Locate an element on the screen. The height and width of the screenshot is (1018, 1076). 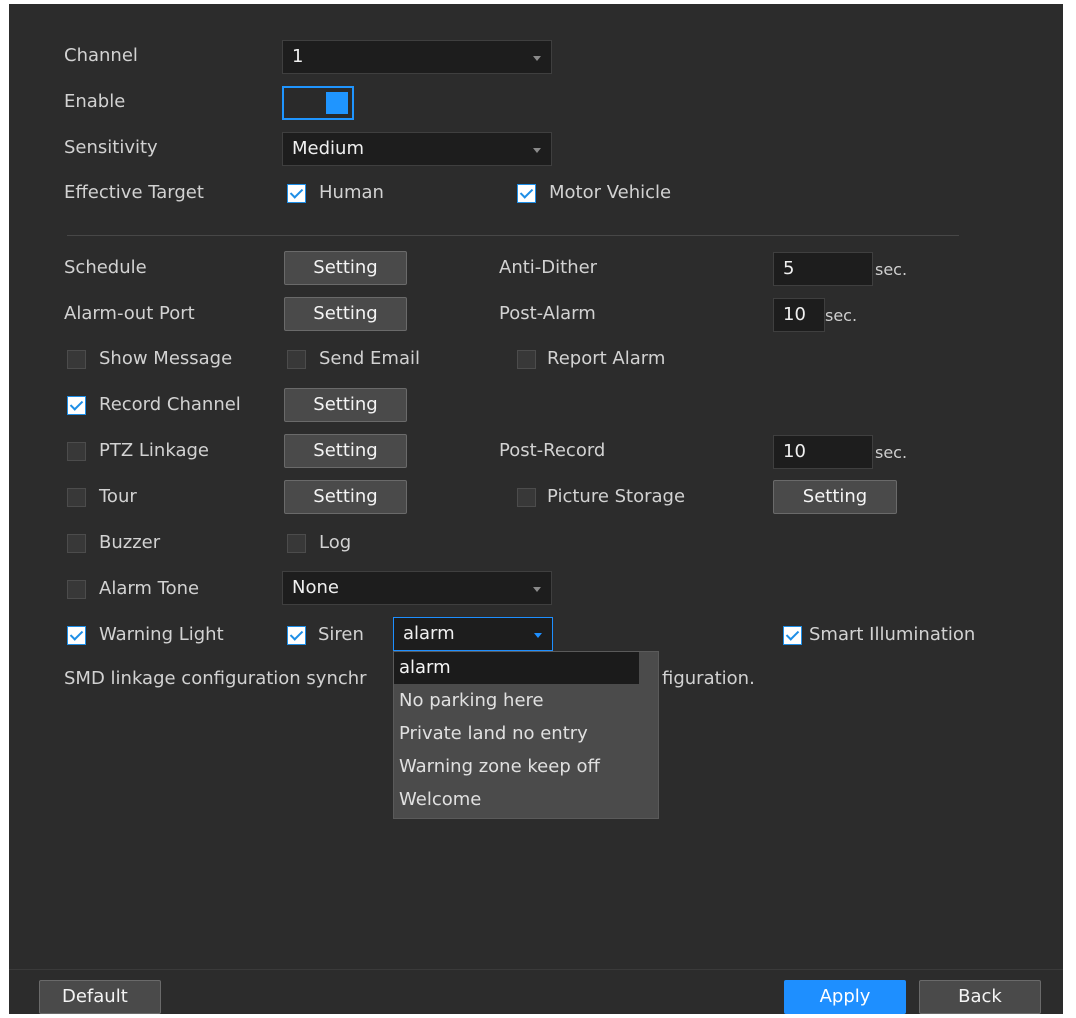
send-email-label: Send Email is located at coordinates (369, 358).